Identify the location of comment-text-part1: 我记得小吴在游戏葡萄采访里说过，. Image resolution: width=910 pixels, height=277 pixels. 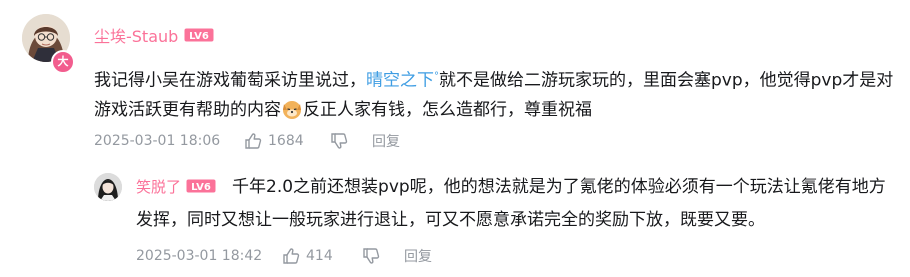
(230, 80).